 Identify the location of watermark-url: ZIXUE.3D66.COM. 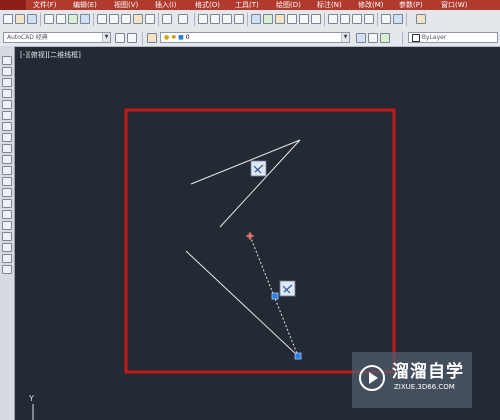
(424, 387).